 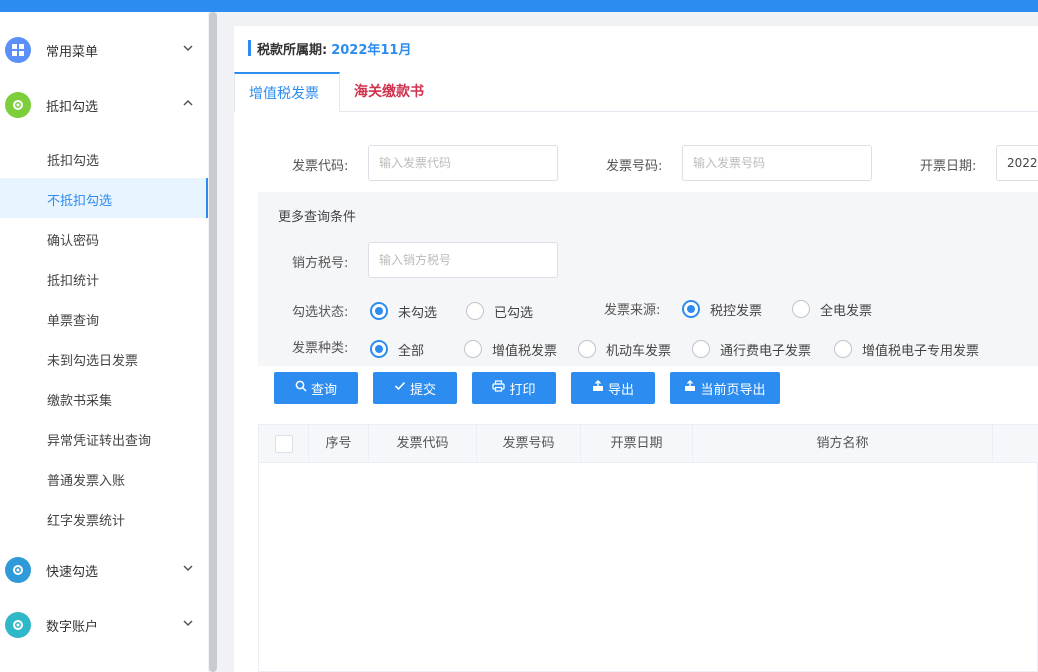 I want to click on issue-date-label: 开票日期:, so click(x=948, y=166).